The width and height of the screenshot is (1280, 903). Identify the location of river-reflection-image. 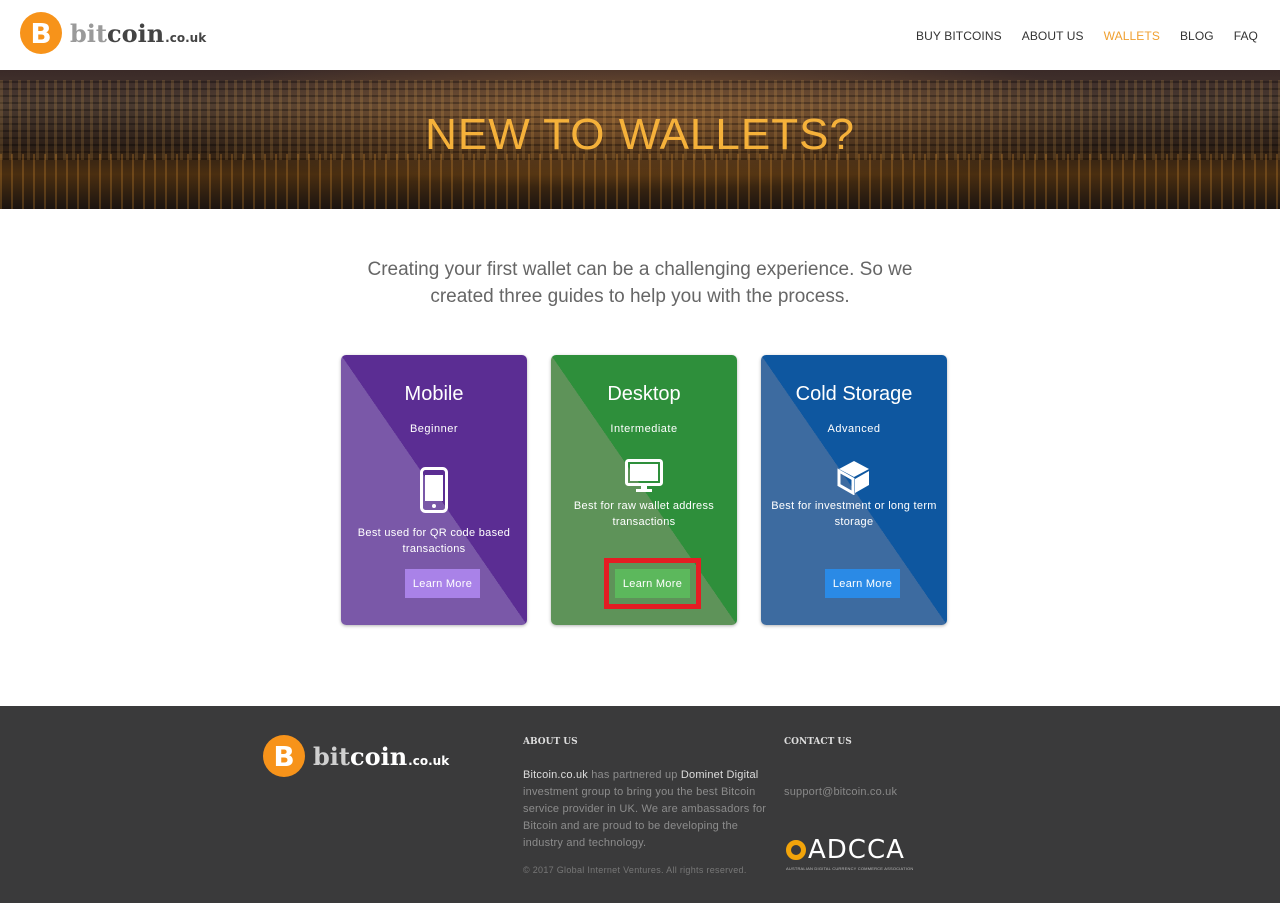
(640, 181).